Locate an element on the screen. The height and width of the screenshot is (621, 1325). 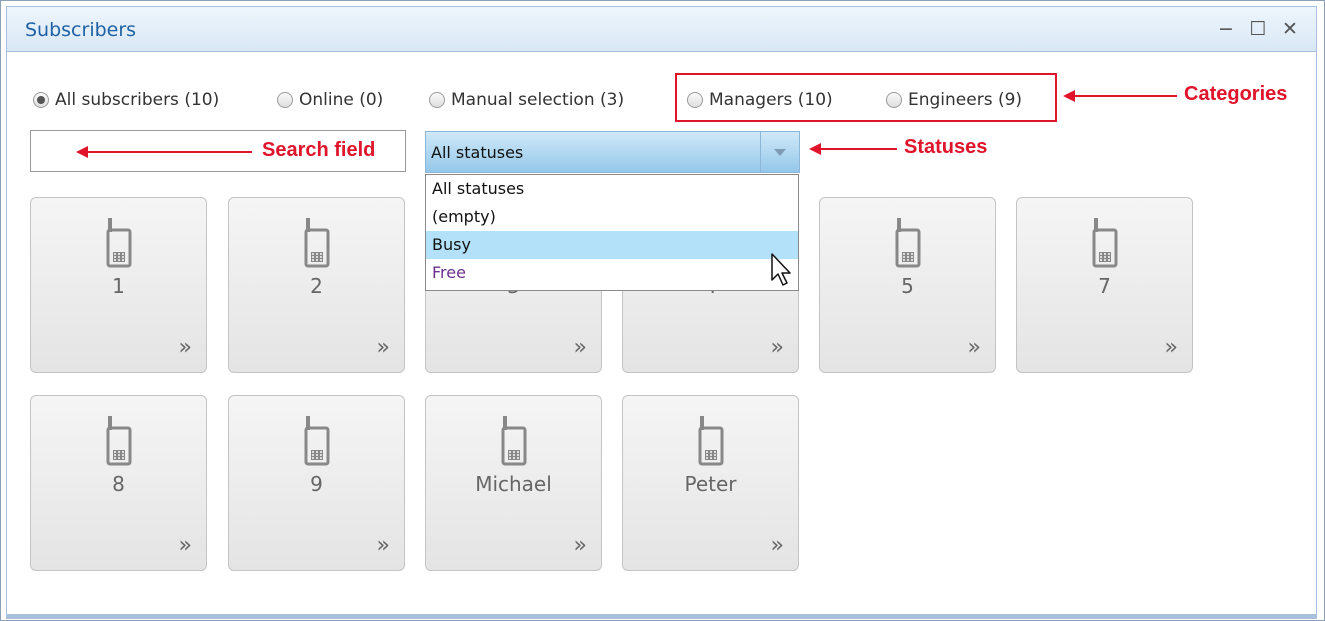
radio-all-subscribers: All subscribers (10) is located at coordinates (126, 100).